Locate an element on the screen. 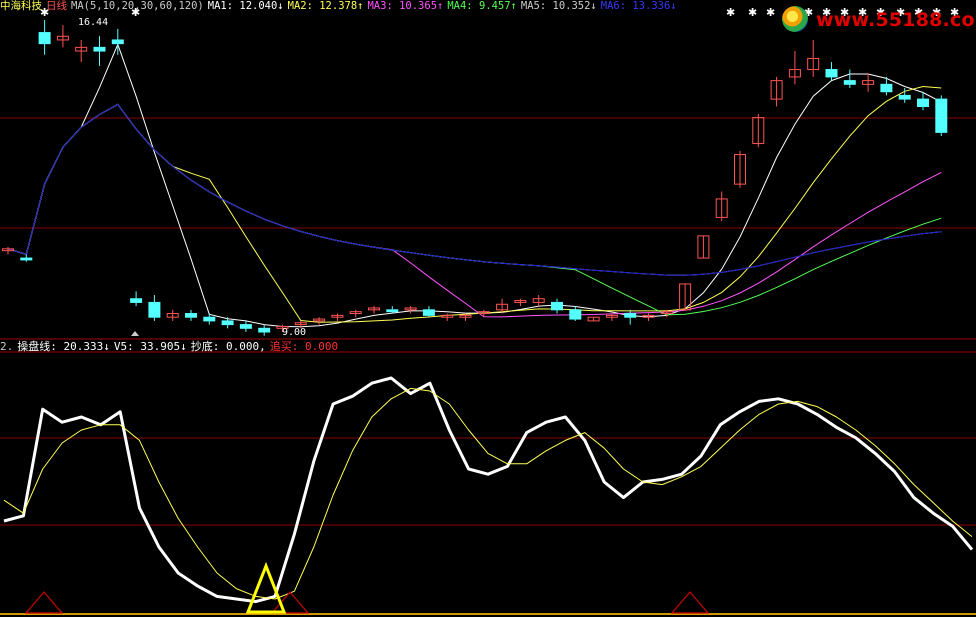 The height and width of the screenshot is (617, 976). site-watermark: www.55188.com is located at coordinates (877, 19).